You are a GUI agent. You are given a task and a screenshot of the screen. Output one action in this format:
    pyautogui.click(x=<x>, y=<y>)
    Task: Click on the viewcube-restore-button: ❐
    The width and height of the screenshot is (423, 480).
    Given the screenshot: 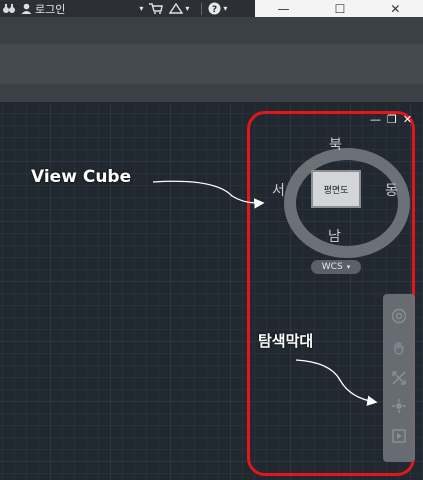 What is the action you would take?
    pyautogui.click(x=392, y=119)
    